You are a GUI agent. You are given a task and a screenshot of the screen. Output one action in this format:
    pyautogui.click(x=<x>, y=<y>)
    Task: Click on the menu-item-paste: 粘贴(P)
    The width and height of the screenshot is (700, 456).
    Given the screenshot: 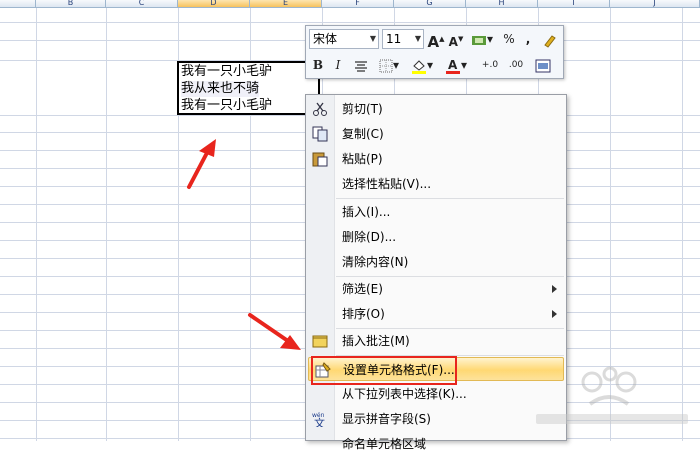 What is the action you would take?
    pyautogui.click(x=436, y=159)
    